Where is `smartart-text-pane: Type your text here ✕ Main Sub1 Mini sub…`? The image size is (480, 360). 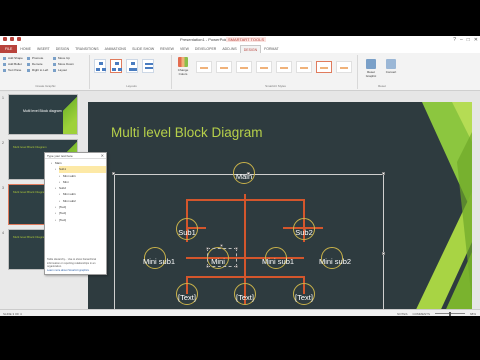 smartart-text-pane: Type your text here ✕ Main Sub1 Mini sub… is located at coordinates (75, 213).